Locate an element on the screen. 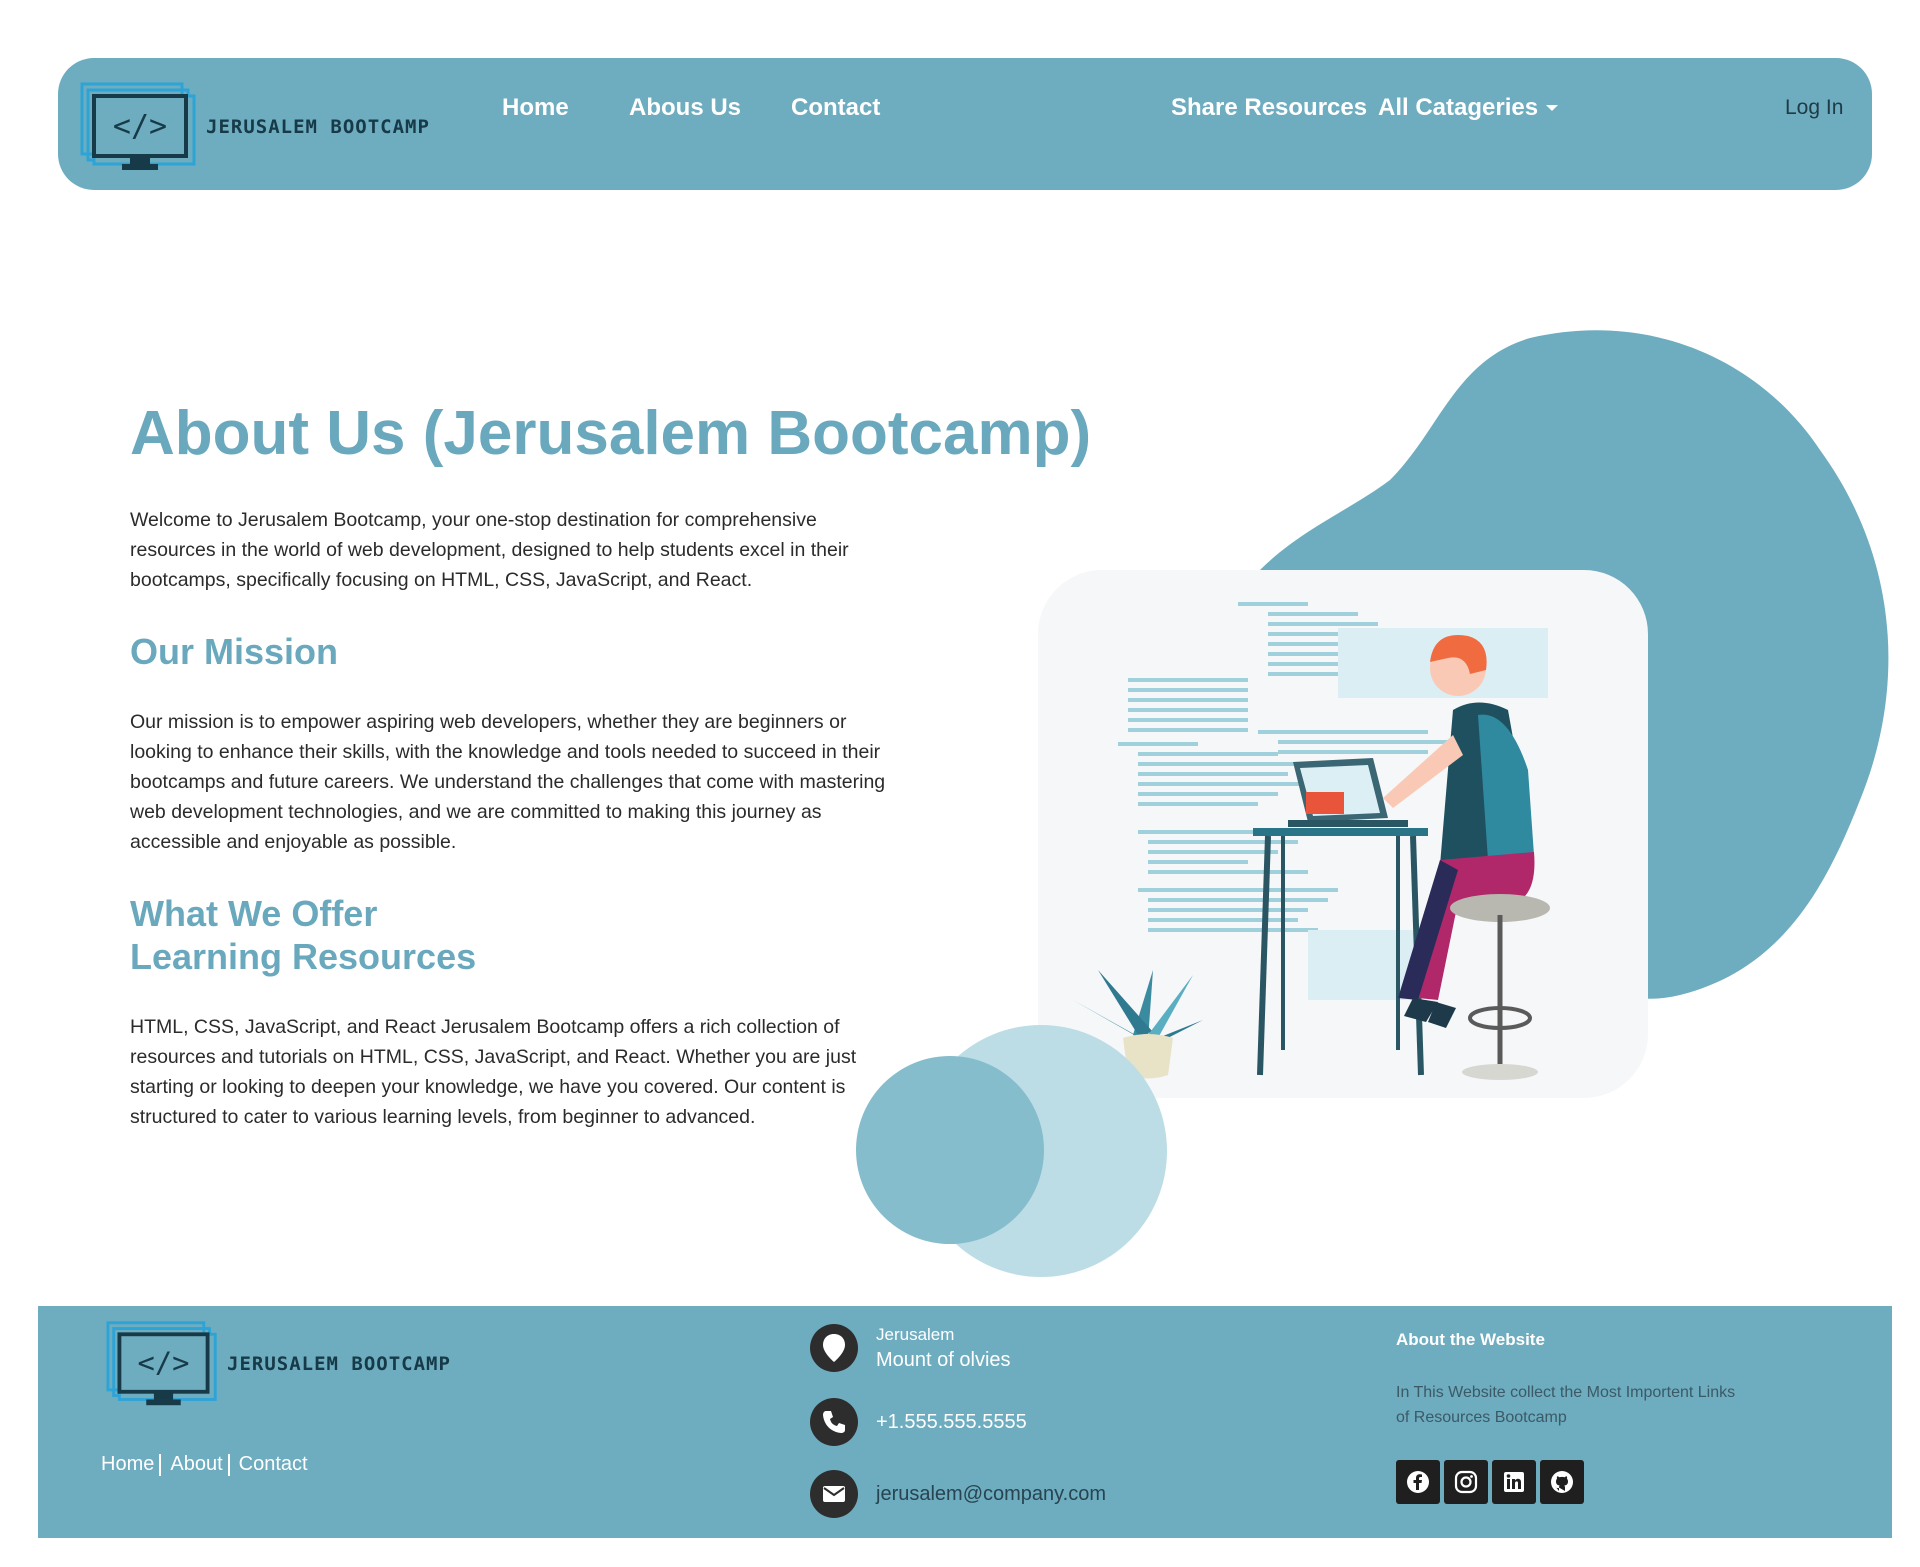 The height and width of the screenshot is (1567, 1920). nav-categories-dropdown: All Catageries is located at coordinates (1468, 108).